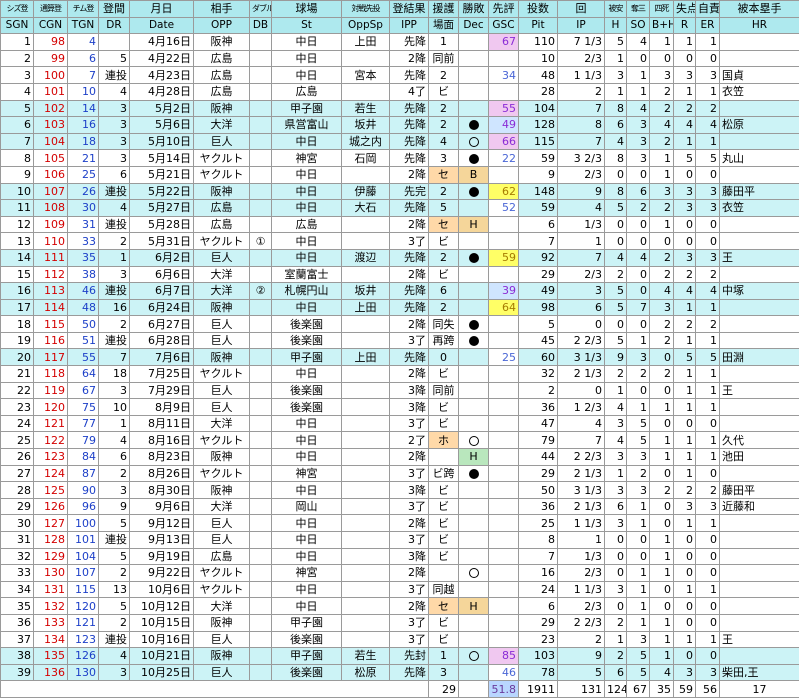  I want to click on cell-oppsp: 若生, so click(366, 656).